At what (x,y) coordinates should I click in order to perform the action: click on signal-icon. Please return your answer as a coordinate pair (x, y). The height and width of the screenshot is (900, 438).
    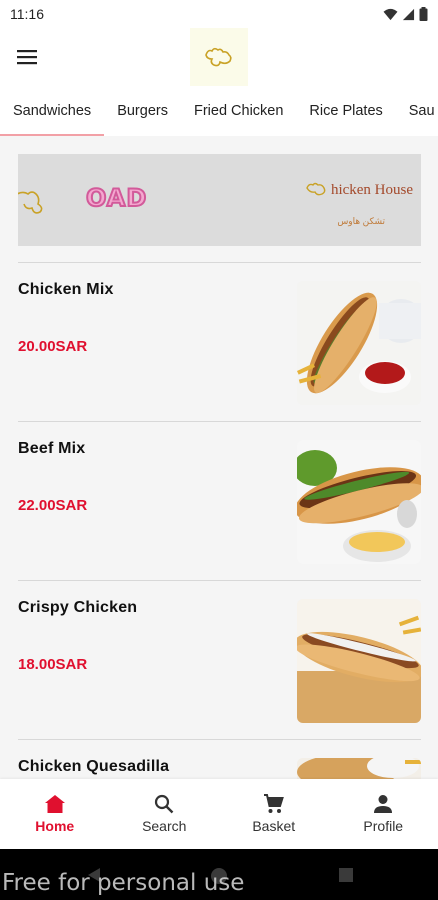
    Looking at the image, I should click on (408, 14).